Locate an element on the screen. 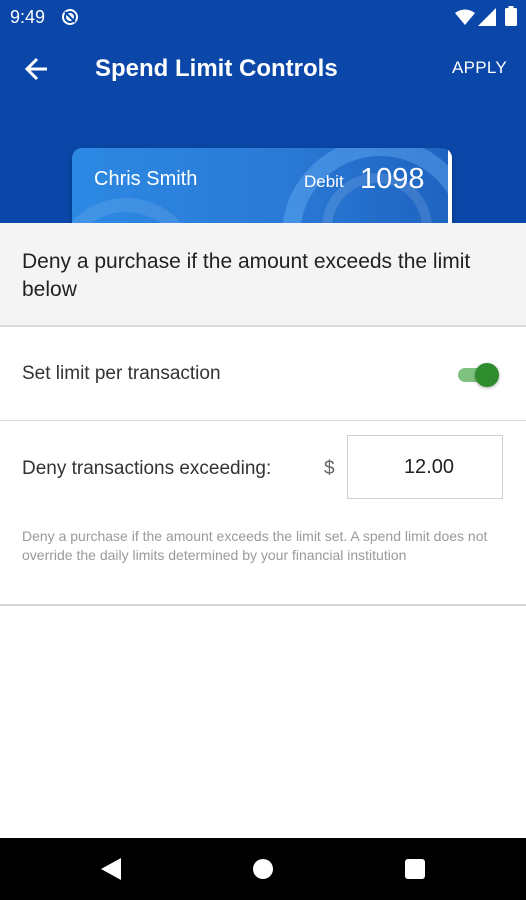 This screenshot has width=526, height=900. wifi-icon is located at coordinates (465, 17).